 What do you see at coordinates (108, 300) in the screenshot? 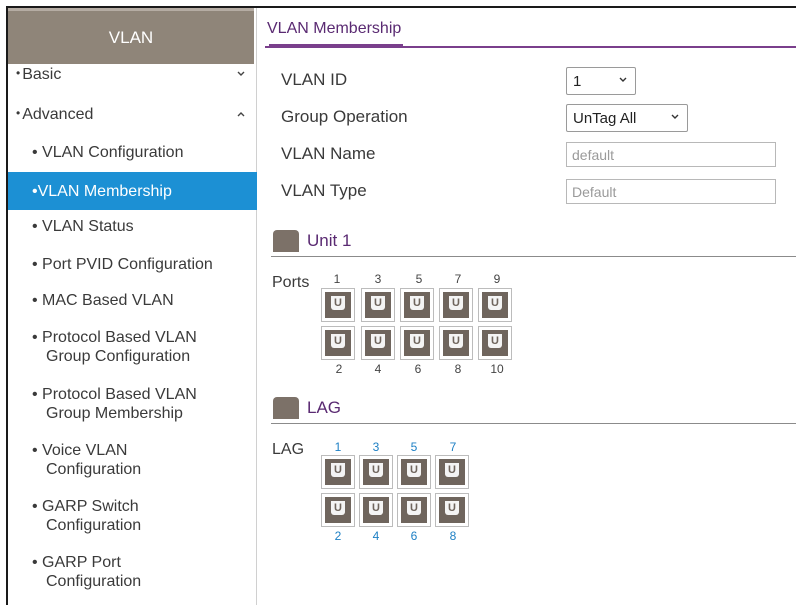
I see `sidebar-item-label: MAC Based VLAN` at bounding box center [108, 300].